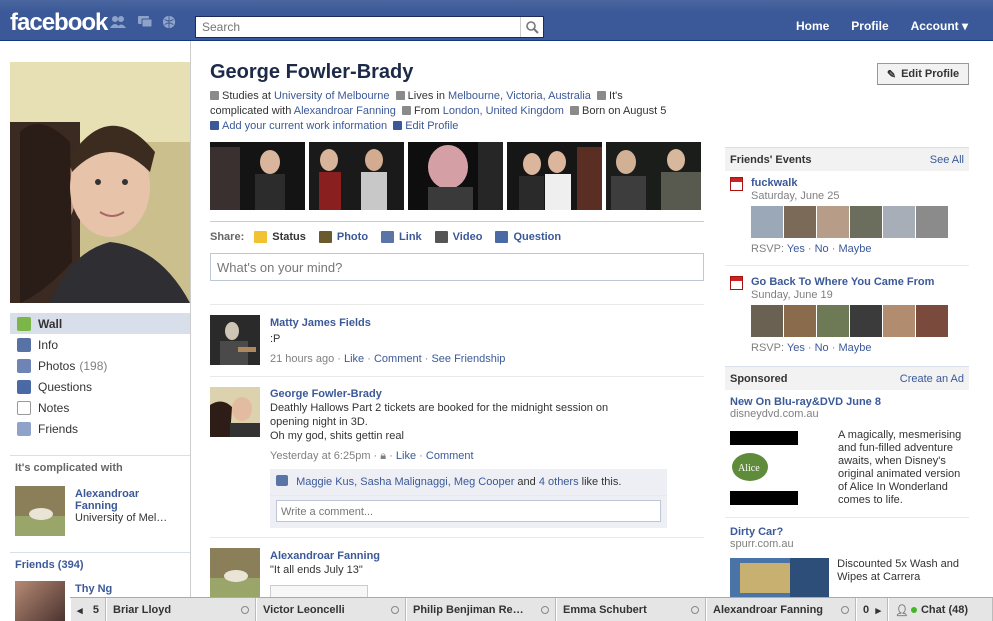 The width and height of the screenshot is (993, 621). I want to click on profile-picture, so click(100, 182).